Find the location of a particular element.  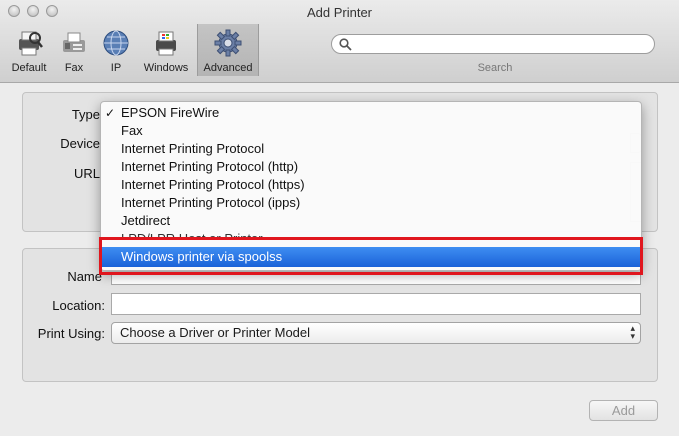

toolbar-advanced-button: Advanced is located at coordinates (228, 50).